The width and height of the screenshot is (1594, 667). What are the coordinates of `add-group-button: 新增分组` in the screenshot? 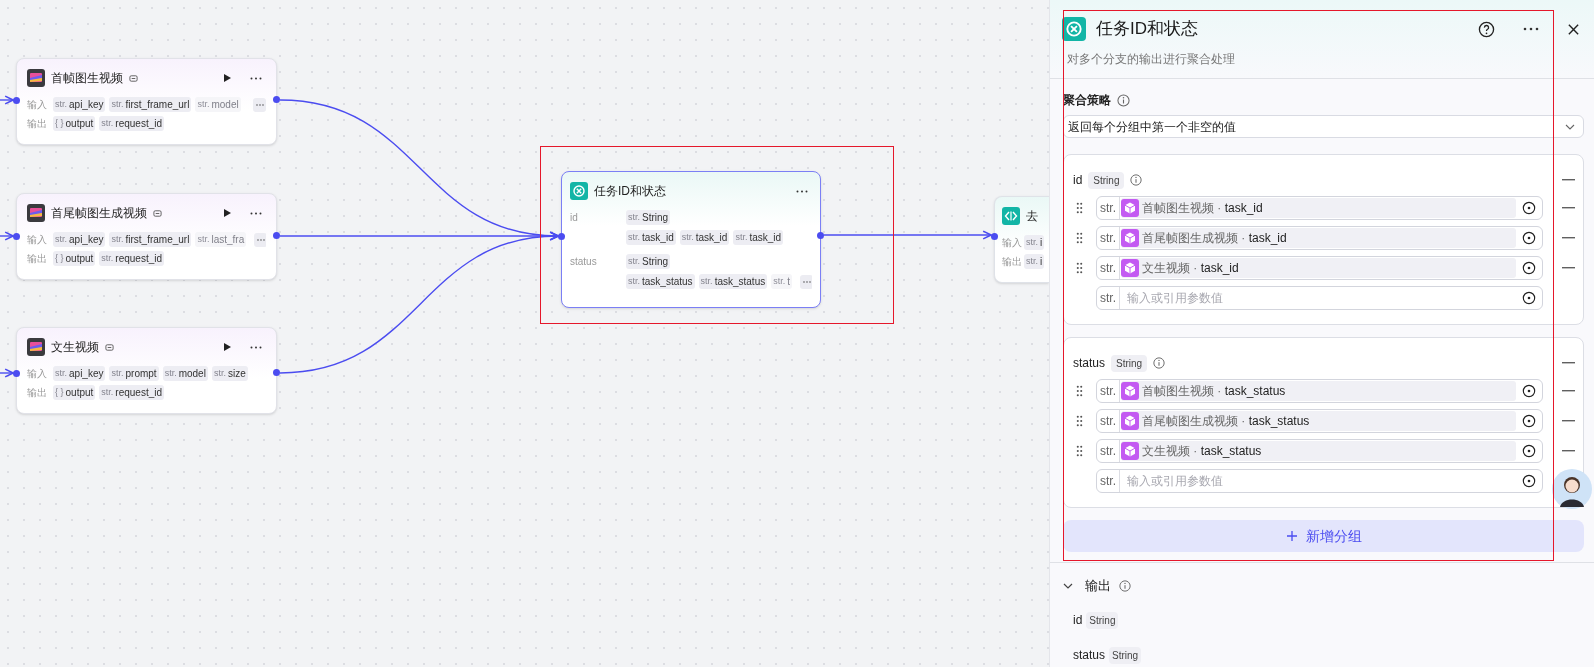 It's located at (1323, 536).